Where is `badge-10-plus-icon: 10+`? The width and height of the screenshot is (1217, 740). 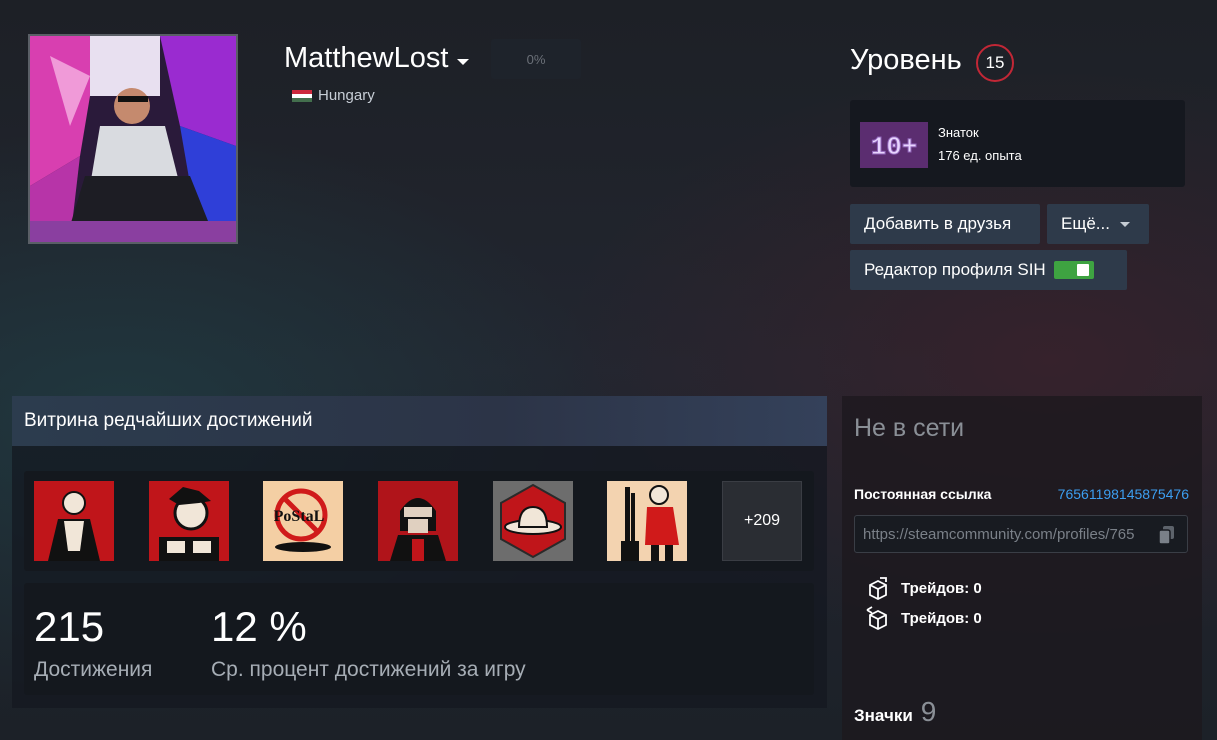
badge-10-plus-icon: 10+ is located at coordinates (894, 145).